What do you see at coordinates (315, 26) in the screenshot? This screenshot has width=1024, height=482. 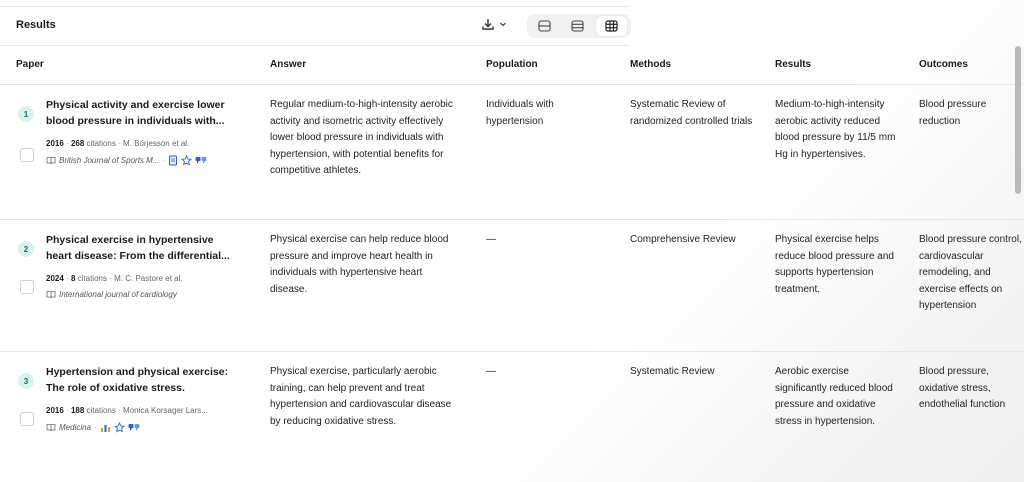 I see `results-toolbar: Results` at bounding box center [315, 26].